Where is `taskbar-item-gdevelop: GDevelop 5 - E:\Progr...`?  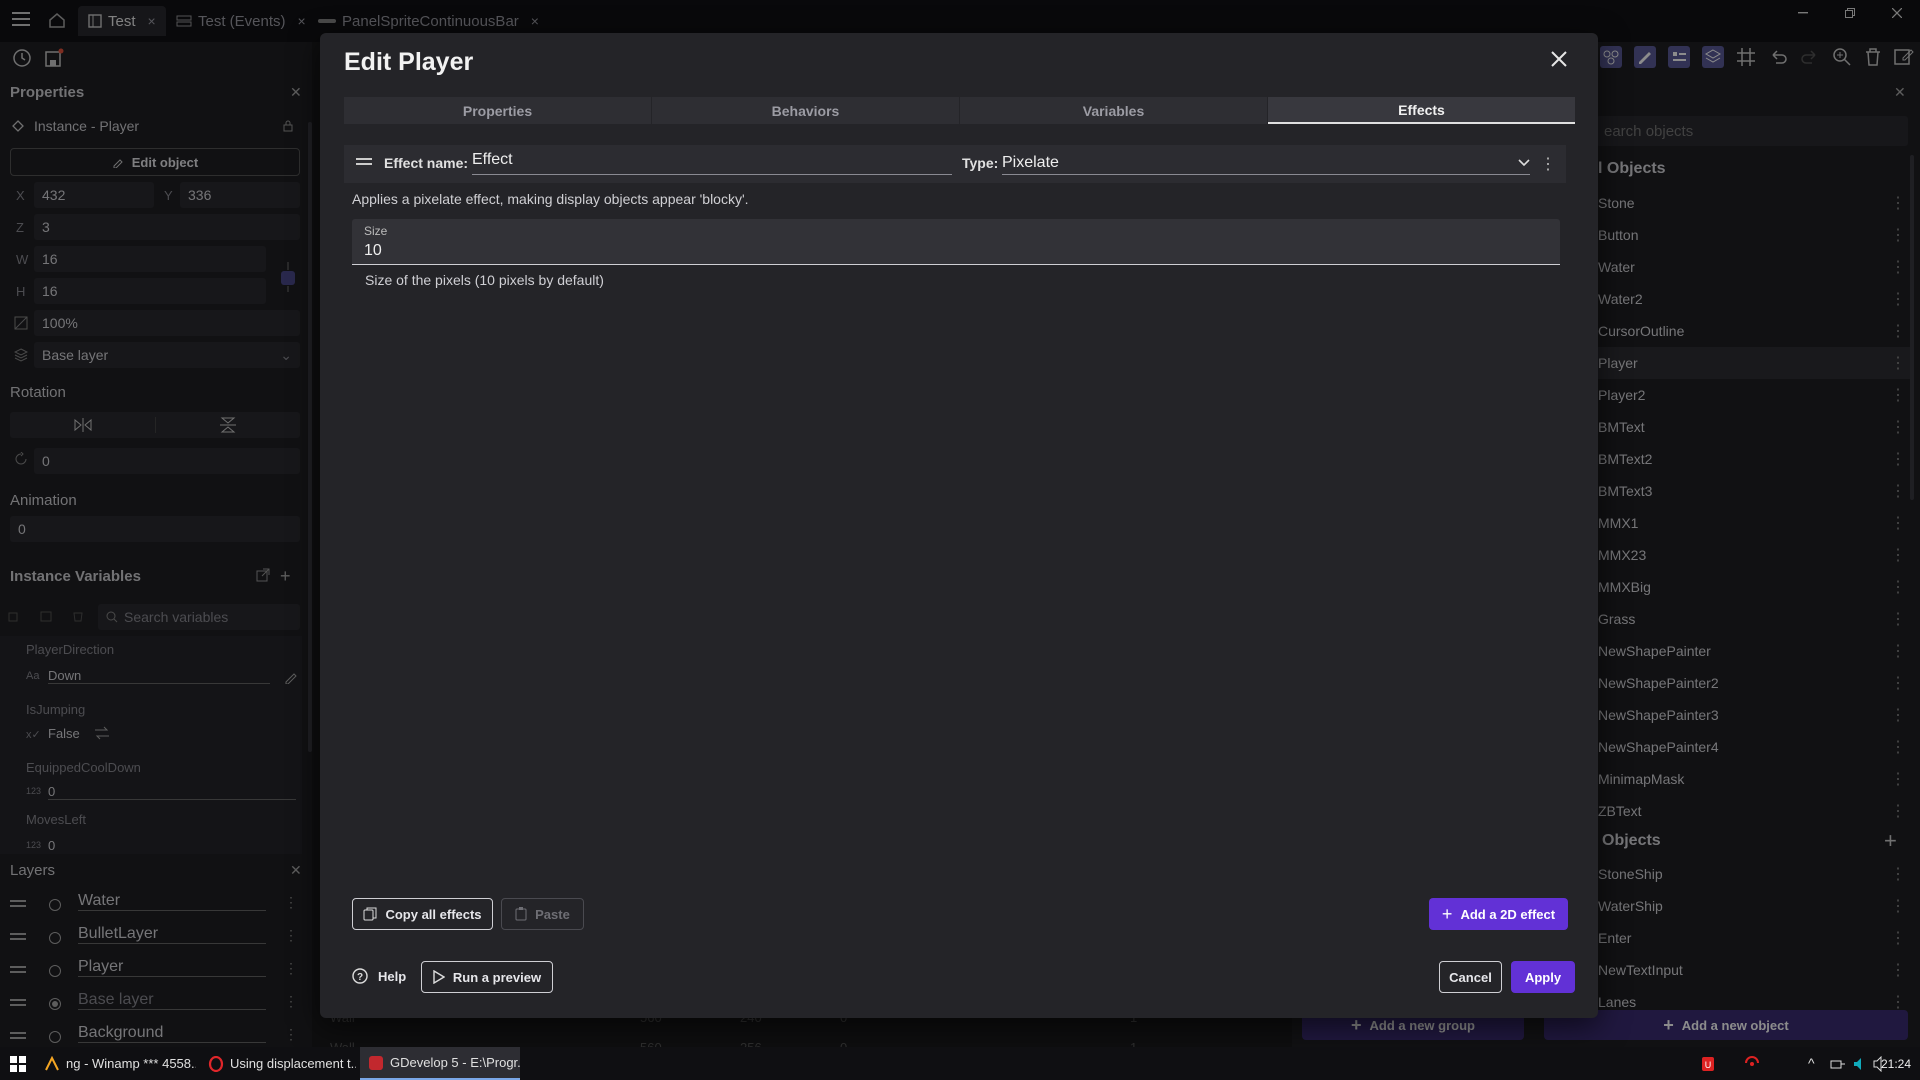
taskbar-item-gdevelop: GDevelop 5 - E:\Progr... is located at coordinates (440, 1063).